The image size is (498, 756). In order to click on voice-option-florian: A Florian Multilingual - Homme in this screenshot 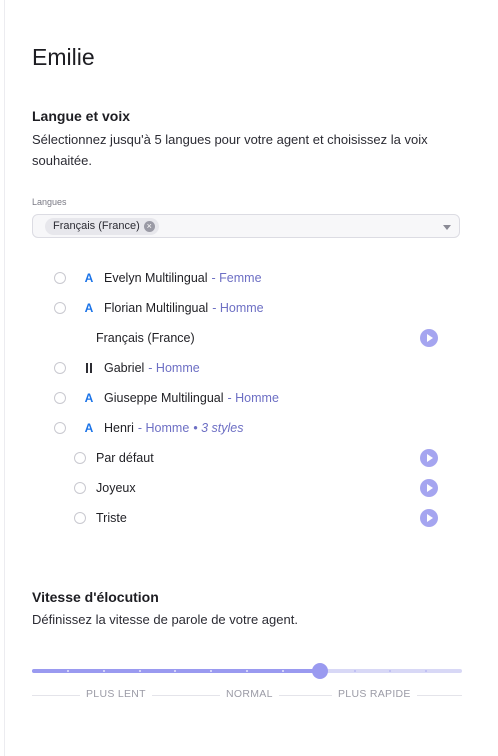, I will do `click(159, 308)`.